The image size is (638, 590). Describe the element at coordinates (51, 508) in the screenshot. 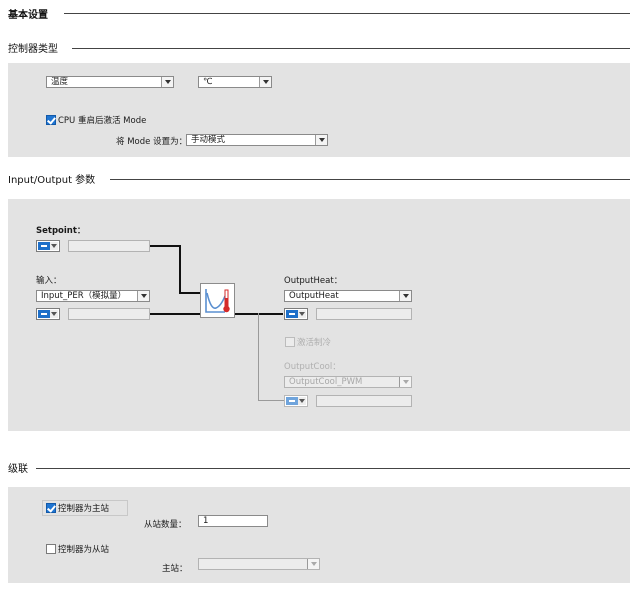

I see `master-checkbox` at that location.